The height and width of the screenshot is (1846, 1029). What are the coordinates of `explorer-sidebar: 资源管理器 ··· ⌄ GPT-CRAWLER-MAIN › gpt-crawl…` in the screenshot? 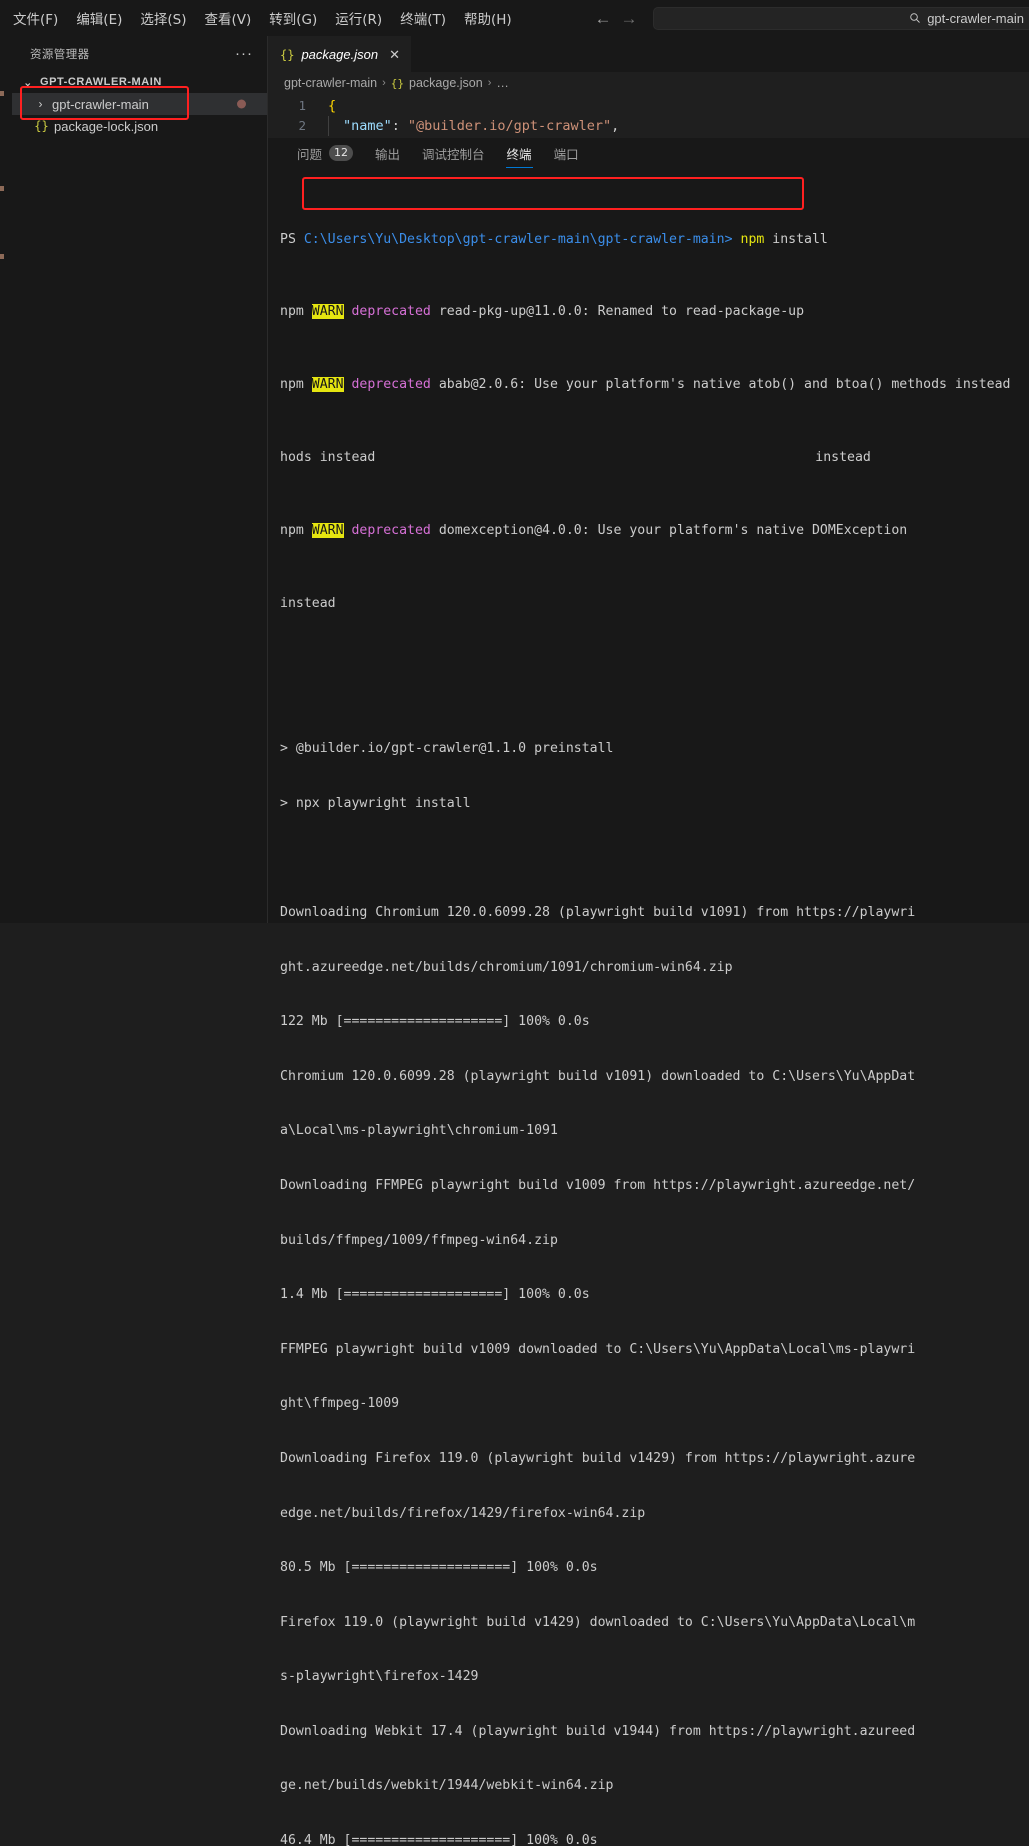 It's located at (140, 479).